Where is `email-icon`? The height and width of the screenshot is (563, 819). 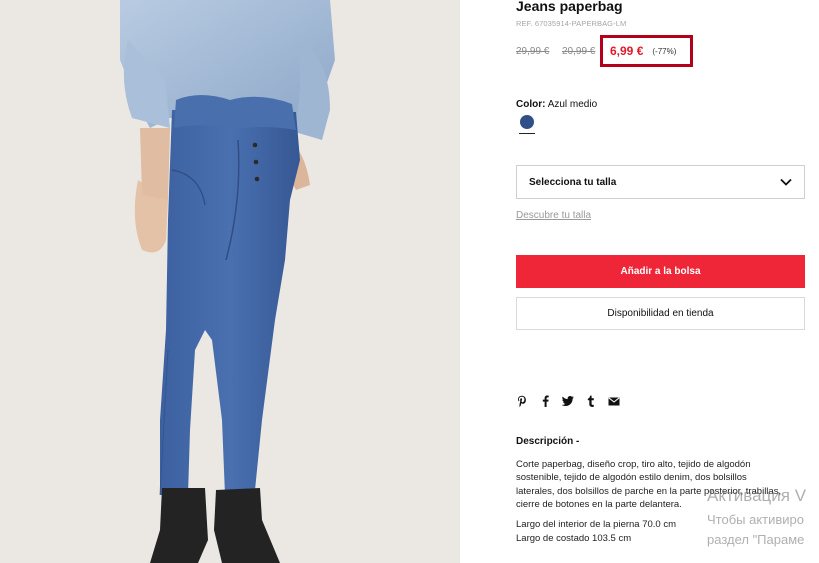 email-icon is located at coordinates (614, 401).